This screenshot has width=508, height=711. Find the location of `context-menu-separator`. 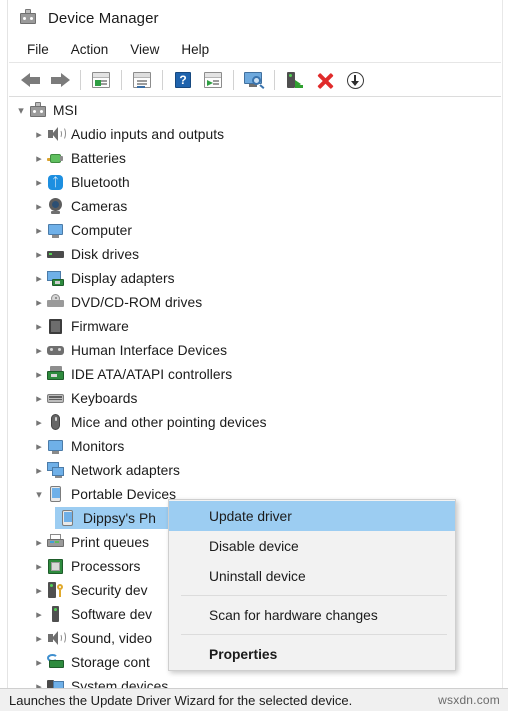

context-menu-separator is located at coordinates (314, 634).